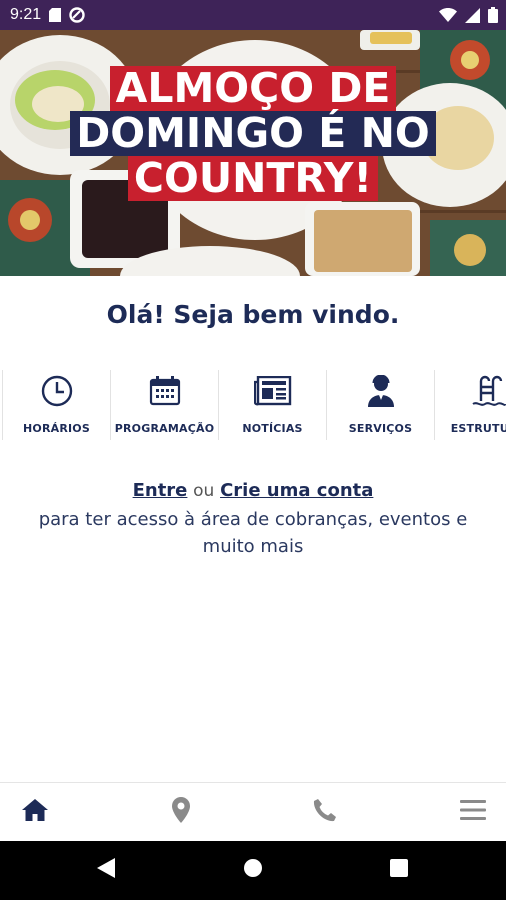 The width and height of the screenshot is (506, 900). Describe the element at coordinates (381, 391) in the screenshot. I see `attendant-icon` at that location.